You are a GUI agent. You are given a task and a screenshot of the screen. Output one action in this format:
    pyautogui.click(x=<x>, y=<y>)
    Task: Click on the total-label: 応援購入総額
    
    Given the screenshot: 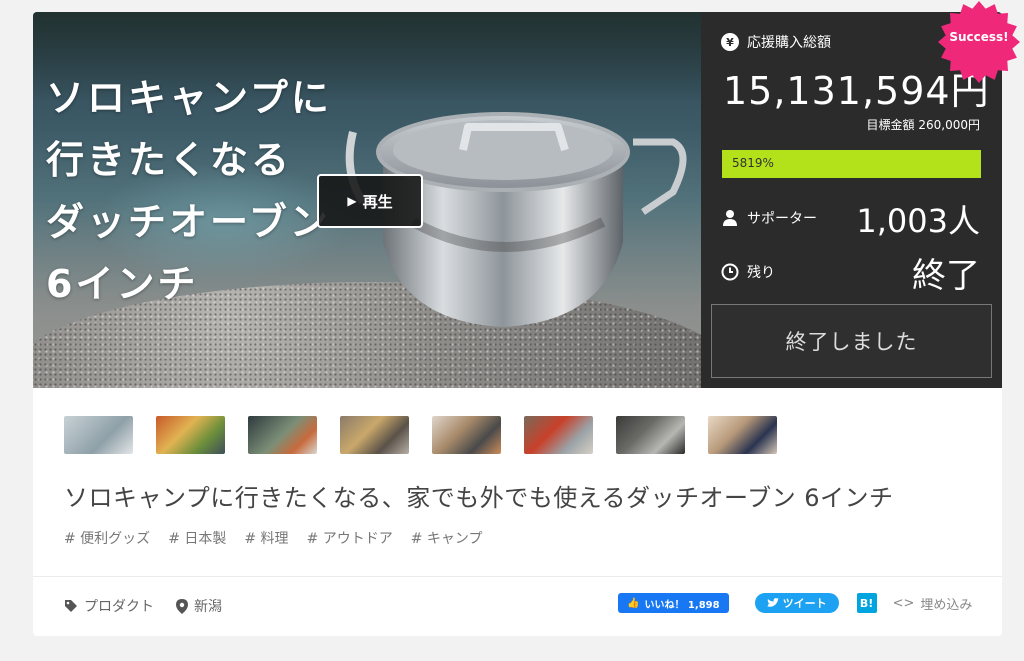 What is the action you would take?
    pyautogui.click(x=789, y=43)
    